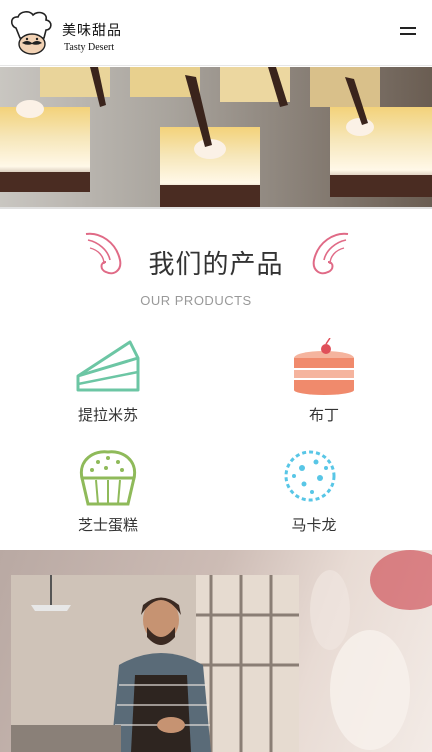 This screenshot has height=752, width=432. I want to click on product-item-tiramisu: 提拉米苏, so click(108, 388).